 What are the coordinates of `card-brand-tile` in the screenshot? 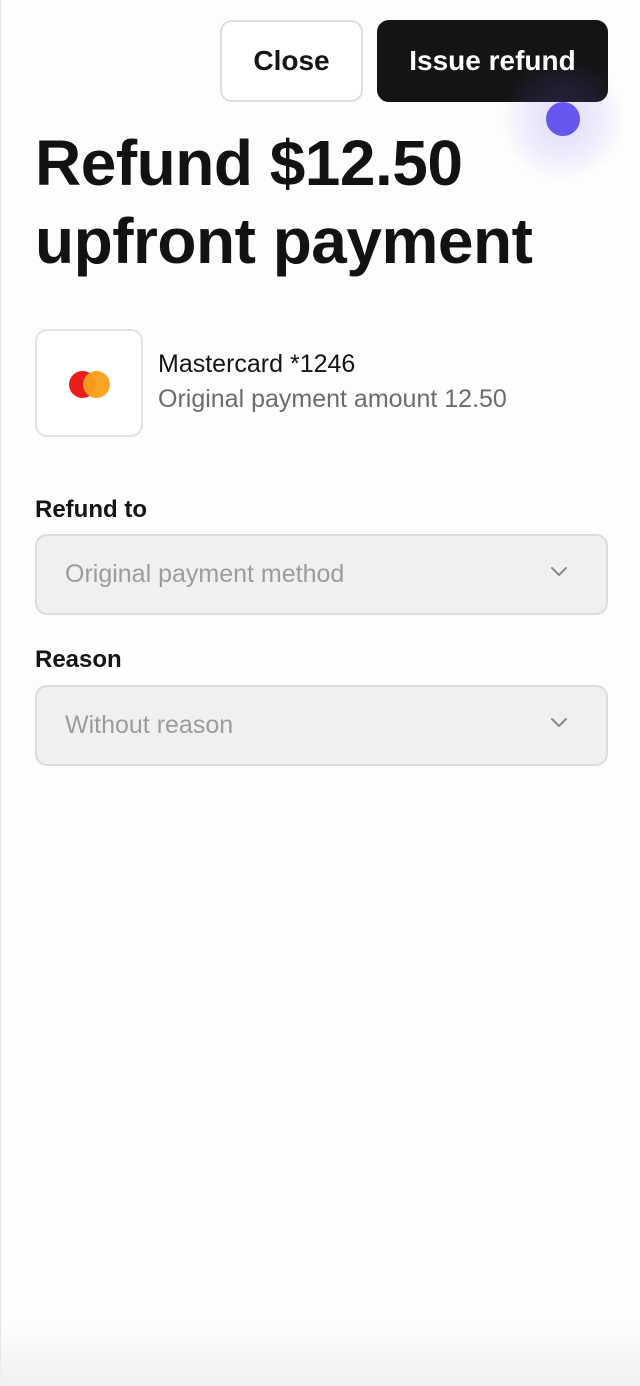 It's located at (89, 383).